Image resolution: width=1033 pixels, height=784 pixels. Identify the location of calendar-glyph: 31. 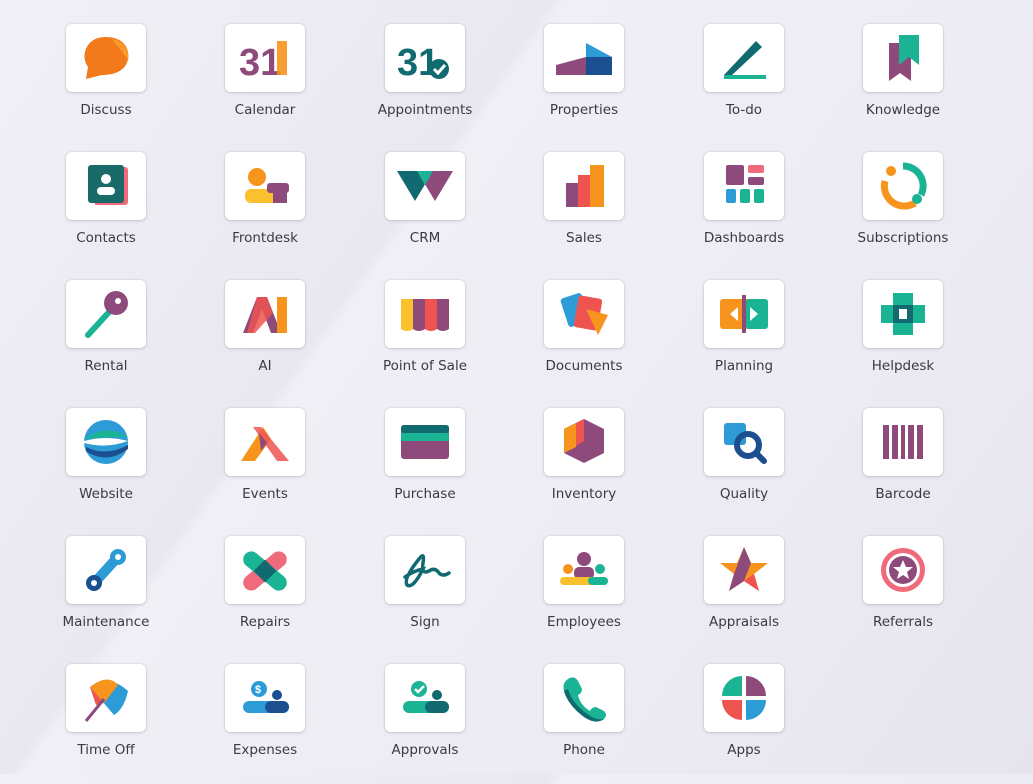
(260, 63).